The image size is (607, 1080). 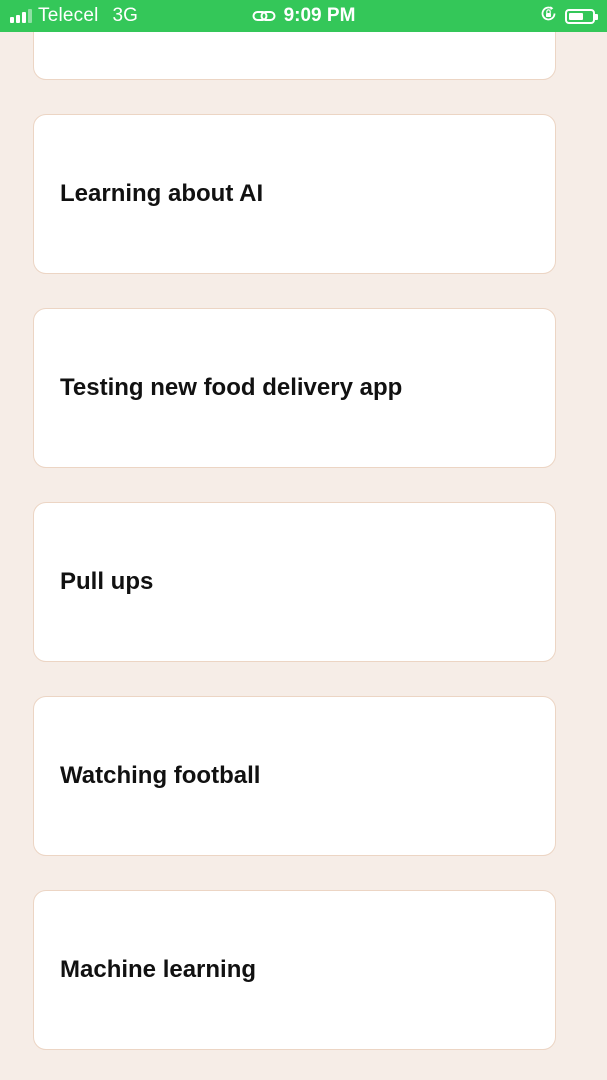 I want to click on list-card: Machine learning, so click(x=294, y=970).